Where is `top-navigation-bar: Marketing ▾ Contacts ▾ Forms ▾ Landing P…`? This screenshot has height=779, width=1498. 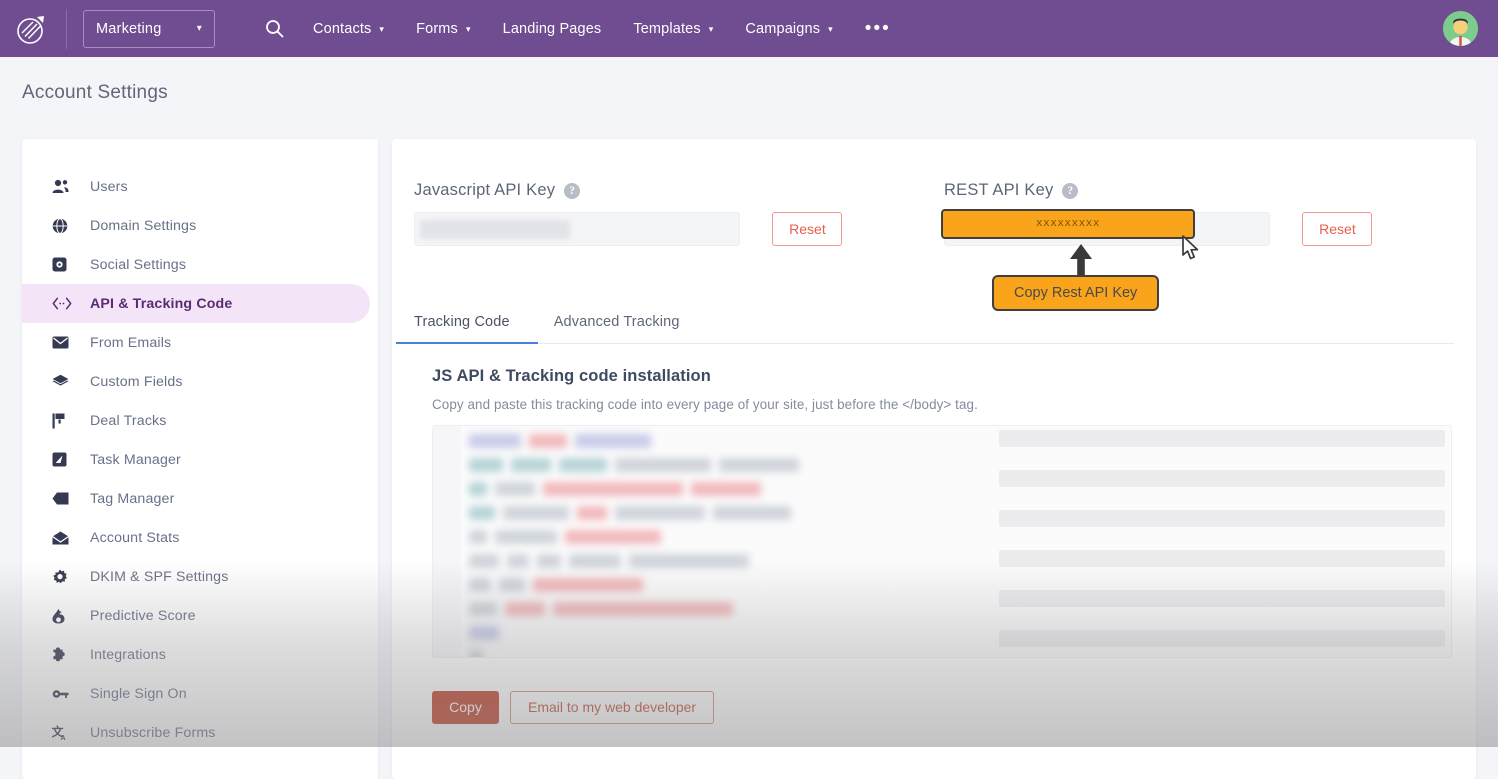 top-navigation-bar: Marketing ▾ Contacts ▾ Forms ▾ Landing P… is located at coordinates (749, 28).